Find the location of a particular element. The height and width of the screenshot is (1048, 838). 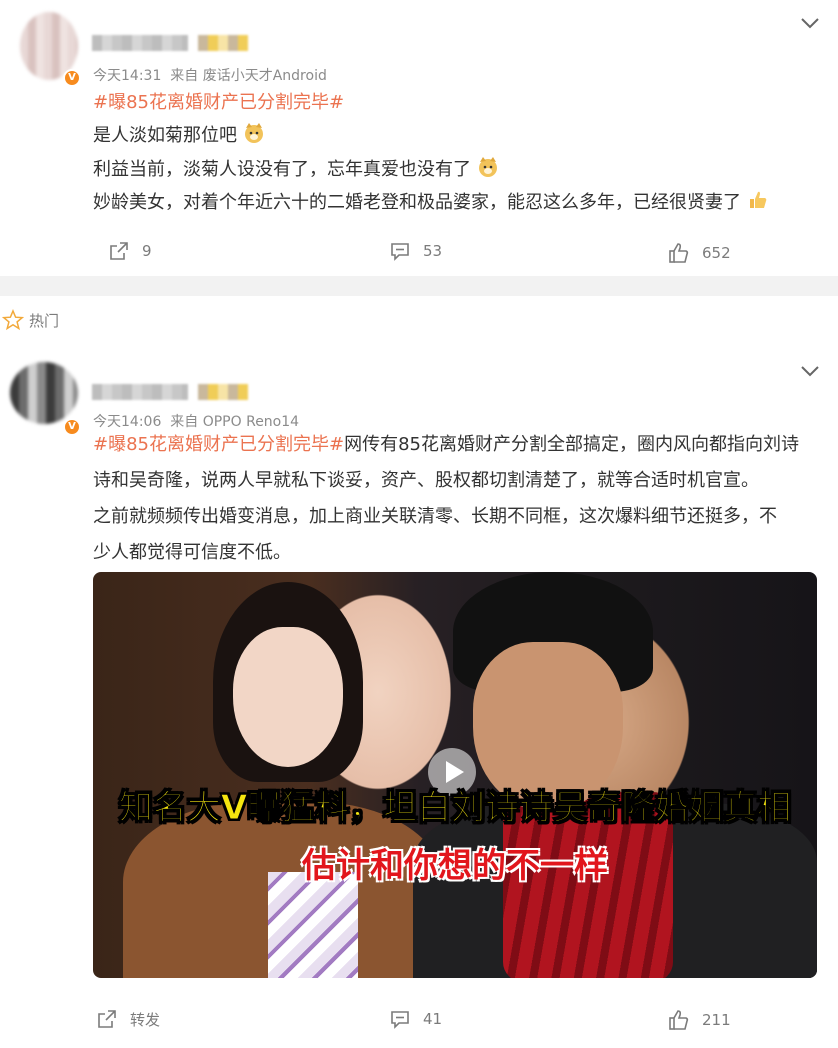

post-text-line: 利益当前，淡菊人设没有了，忘年真爱也没有了 is located at coordinates (296, 169).